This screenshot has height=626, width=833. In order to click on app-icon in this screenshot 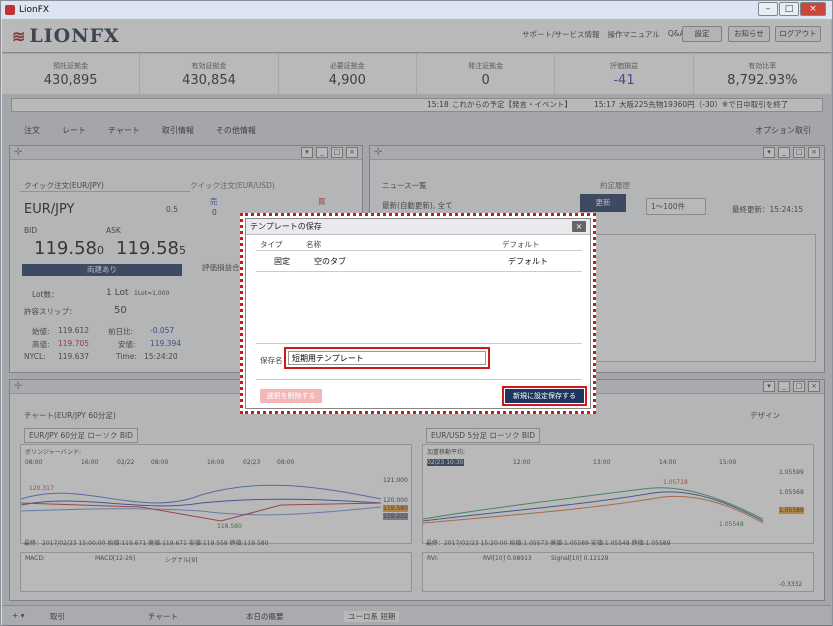, I will do `click(10, 10)`.